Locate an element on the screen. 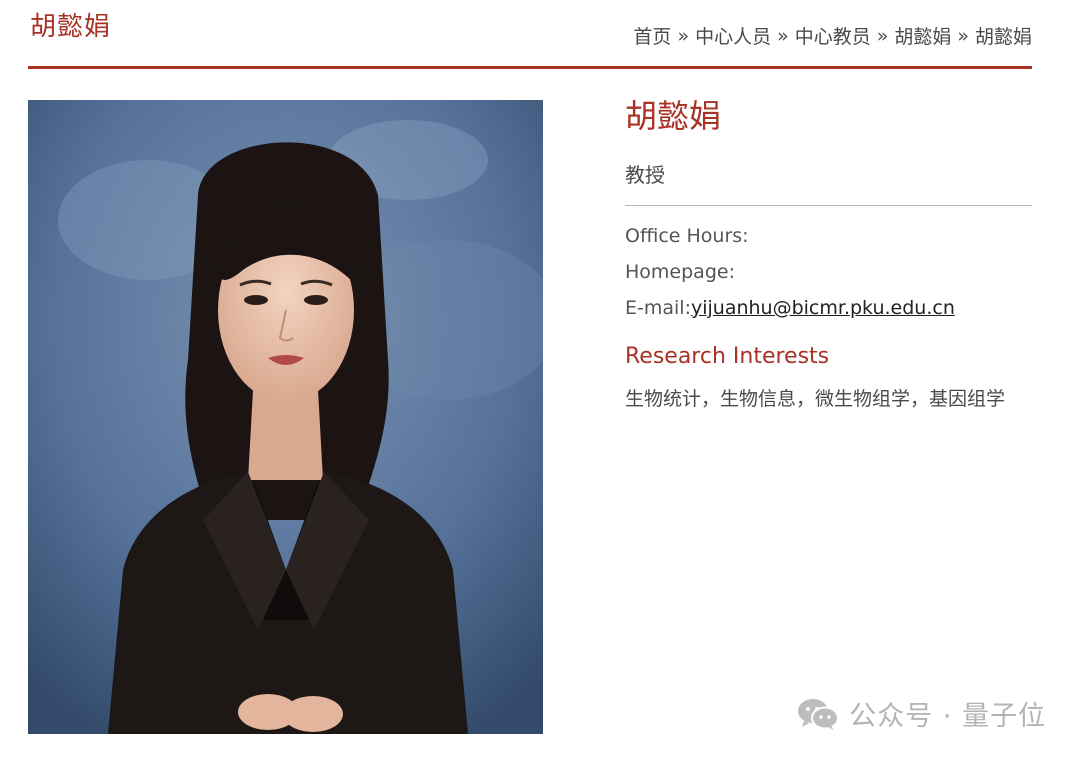 The image size is (1080, 759). email-row: E-mail:yijuanhu@bicmr.pku.edu.cn is located at coordinates (828, 308).